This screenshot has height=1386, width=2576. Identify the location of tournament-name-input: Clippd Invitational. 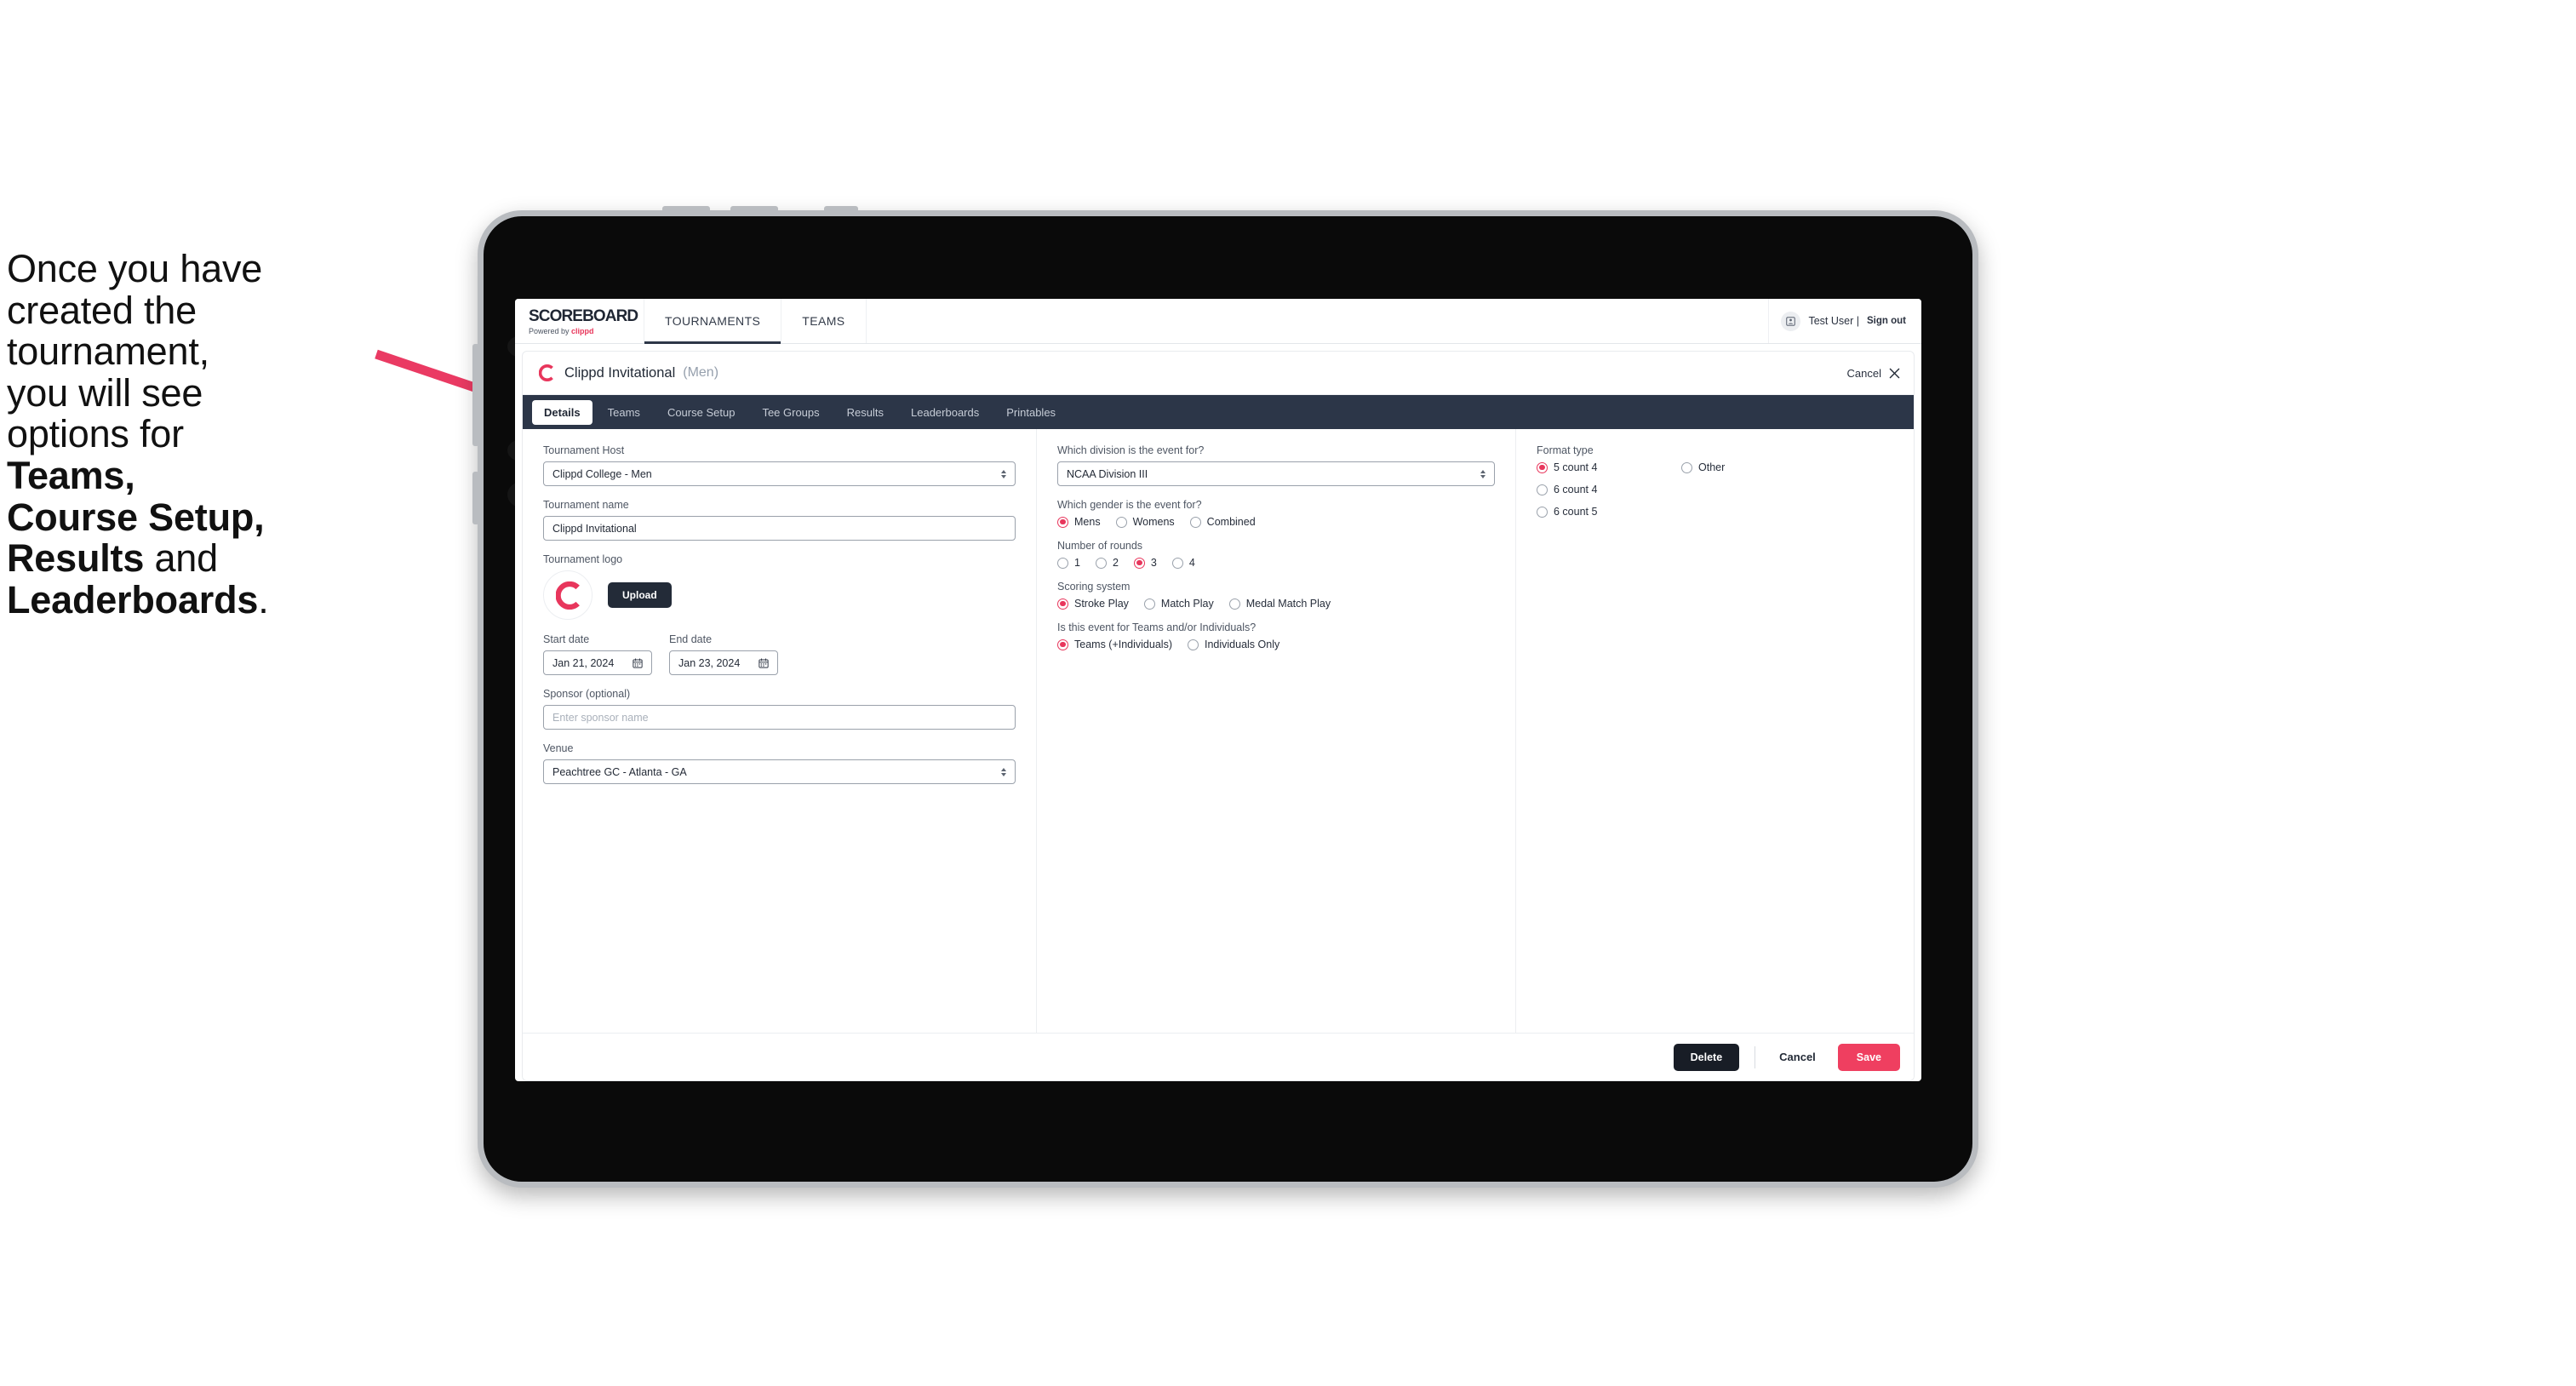
(779, 528).